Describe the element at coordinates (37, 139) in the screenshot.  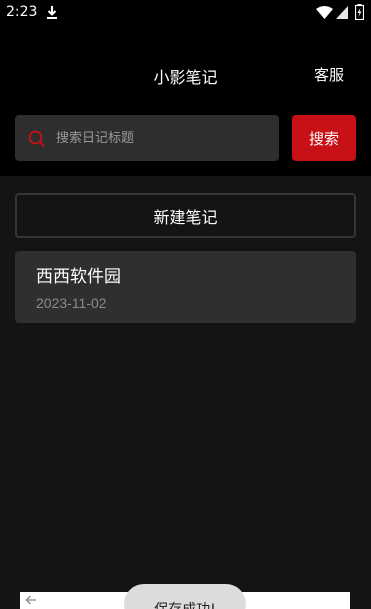
I see `search-icon` at that location.